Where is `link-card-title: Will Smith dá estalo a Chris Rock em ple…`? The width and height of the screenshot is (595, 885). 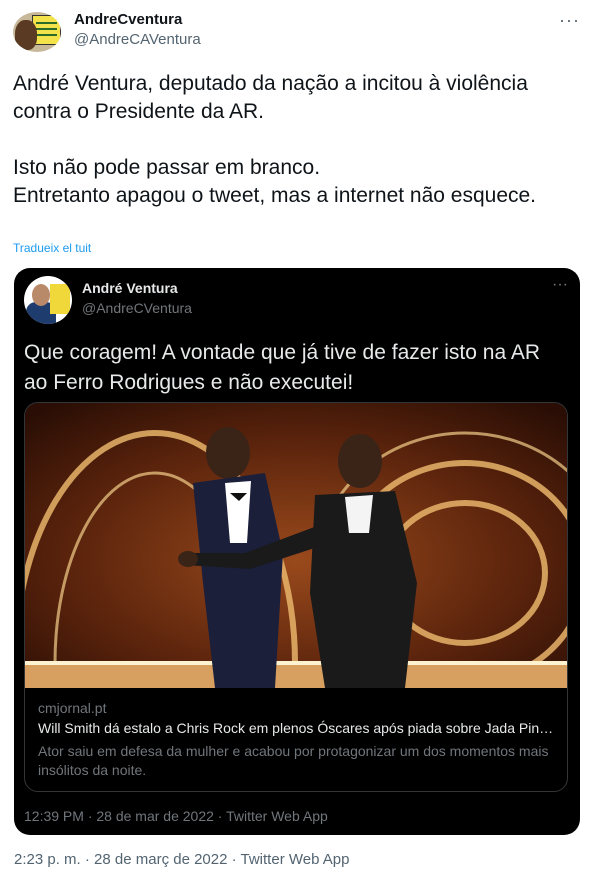
link-card-title: Will Smith dá estalo a Chris Rock em ple… is located at coordinates (298, 728).